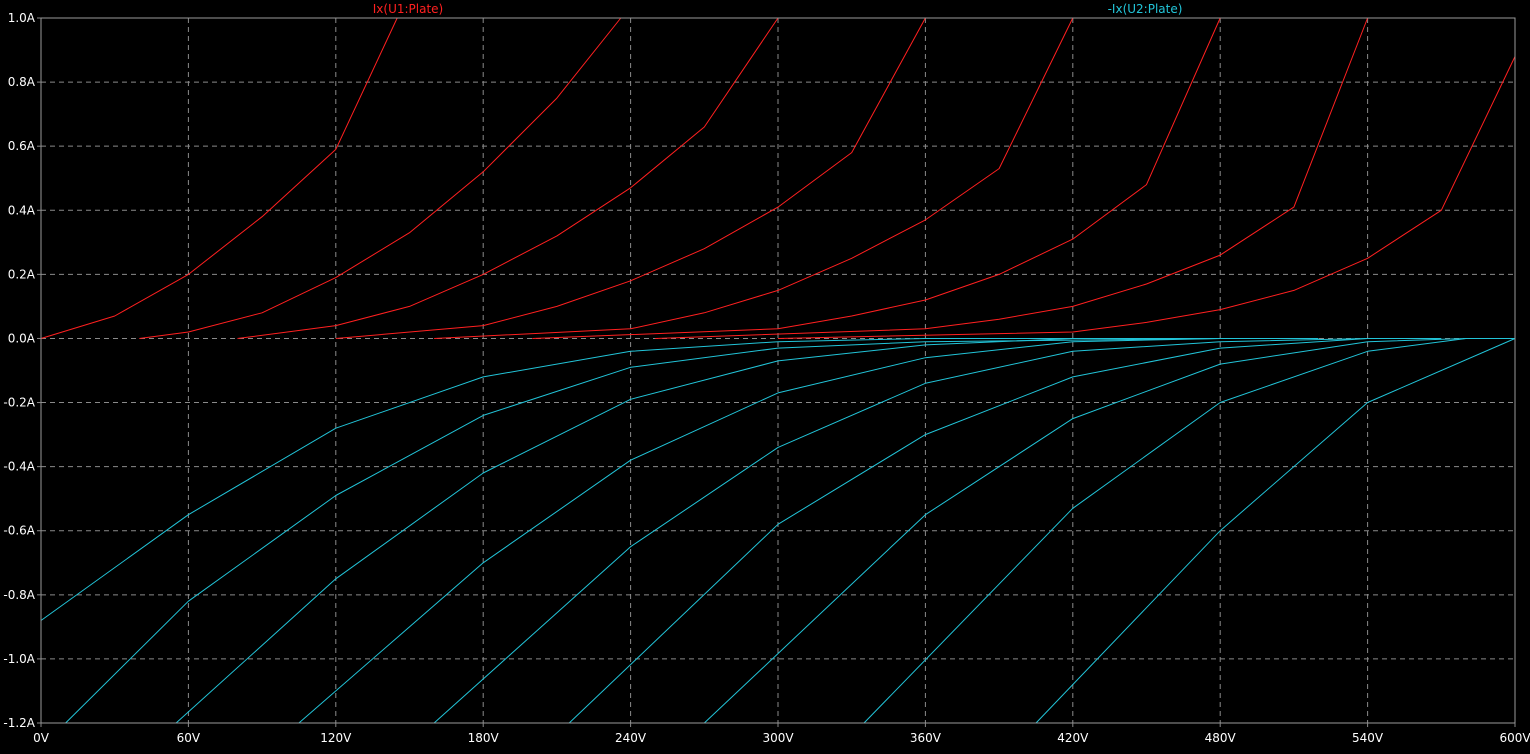 The height and width of the screenshot is (754, 1530). Describe the element at coordinates (41, 738) in the screenshot. I see `x-tick-label: 0V` at that location.